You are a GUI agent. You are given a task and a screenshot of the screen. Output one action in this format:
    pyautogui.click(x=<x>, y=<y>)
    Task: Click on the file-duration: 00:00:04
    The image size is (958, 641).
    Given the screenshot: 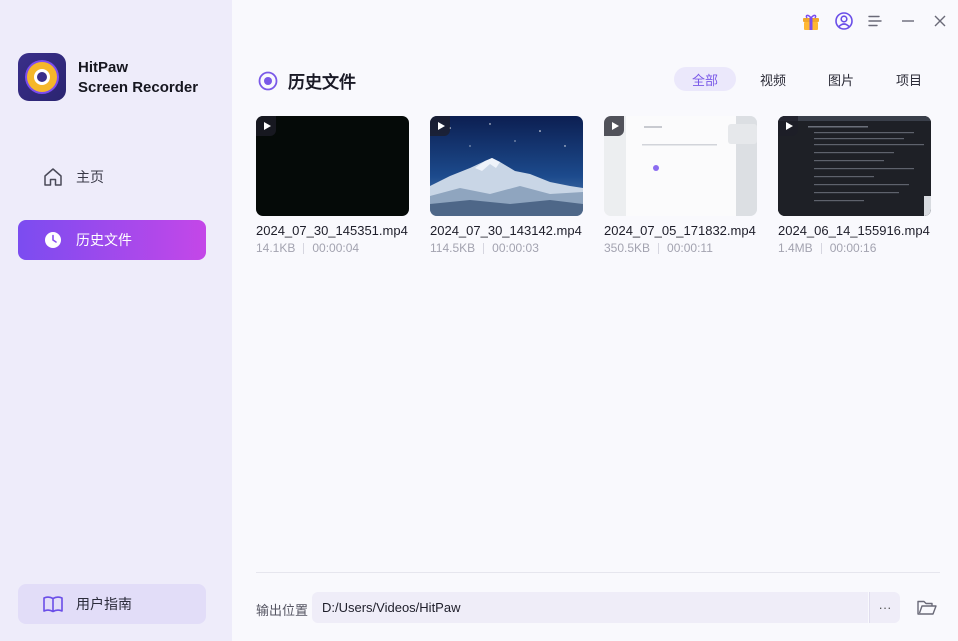 What is the action you would take?
    pyautogui.click(x=336, y=248)
    